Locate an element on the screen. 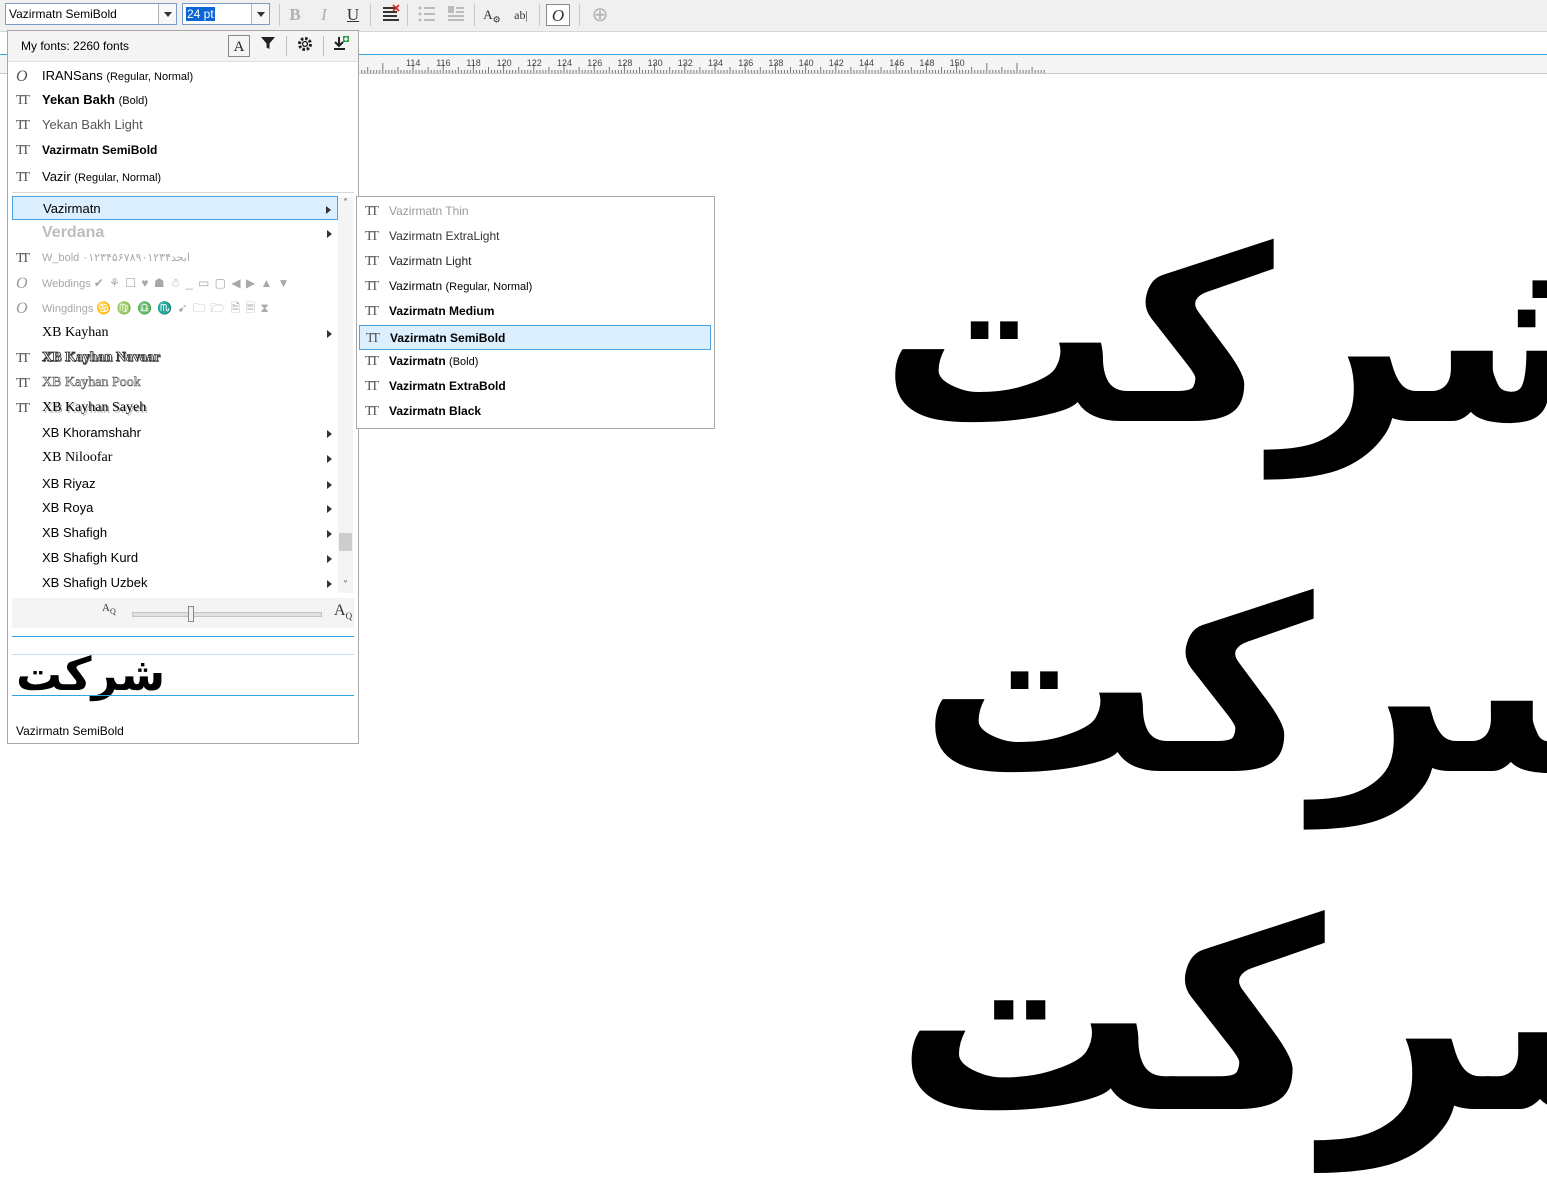  canvas-text-2: شرکت is located at coordinates (1233, 688).